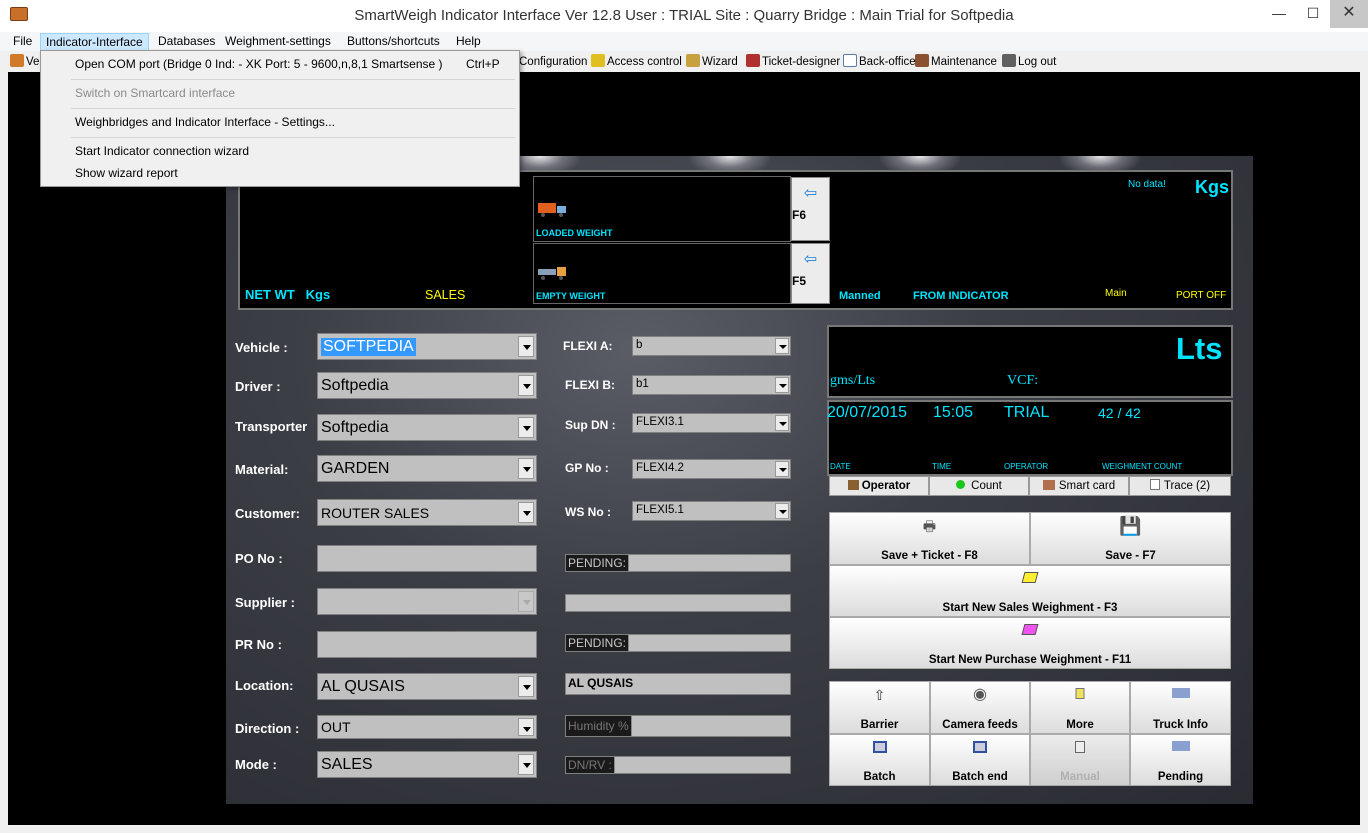 This screenshot has width=1368, height=833. What do you see at coordinates (678, 726) in the screenshot?
I see `humidity-field: Humidity %` at bounding box center [678, 726].